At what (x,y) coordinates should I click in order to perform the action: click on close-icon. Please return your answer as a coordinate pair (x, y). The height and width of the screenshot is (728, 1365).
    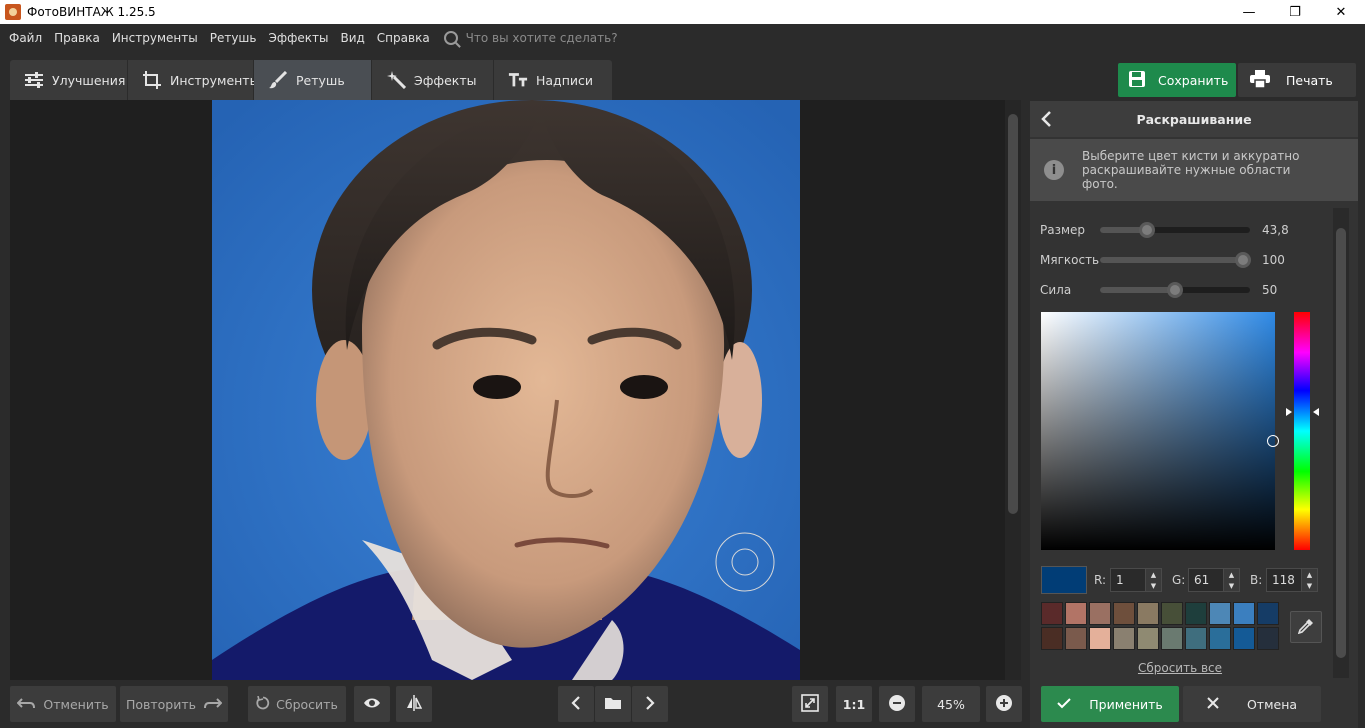
    Looking at the image, I should click on (1213, 704).